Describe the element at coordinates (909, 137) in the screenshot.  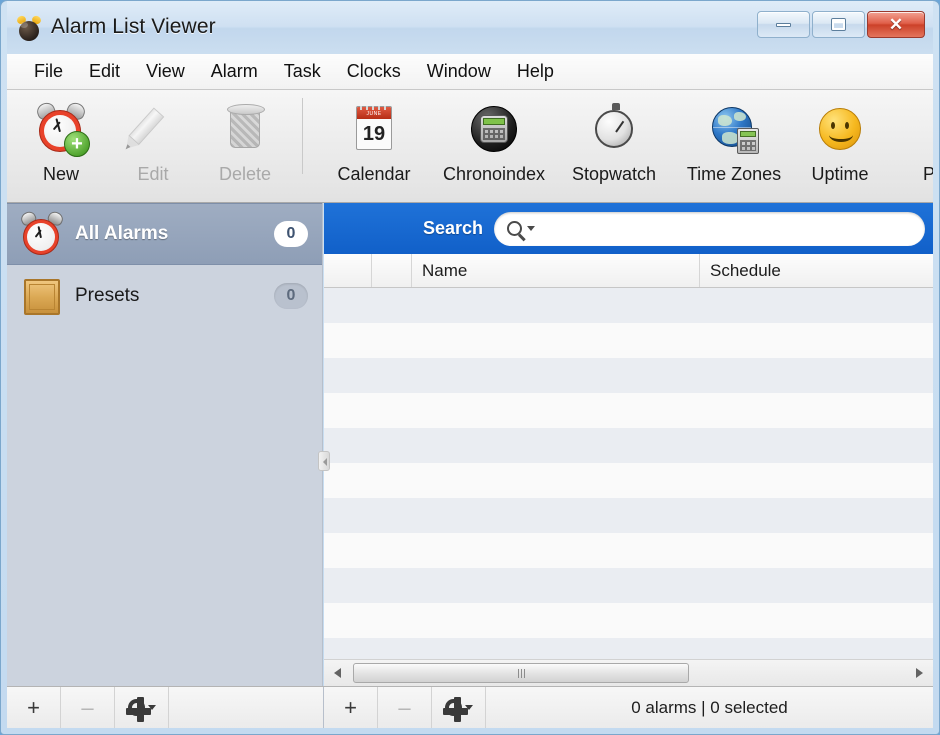
I see `toolbar-button-preferences: Pr` at that location.